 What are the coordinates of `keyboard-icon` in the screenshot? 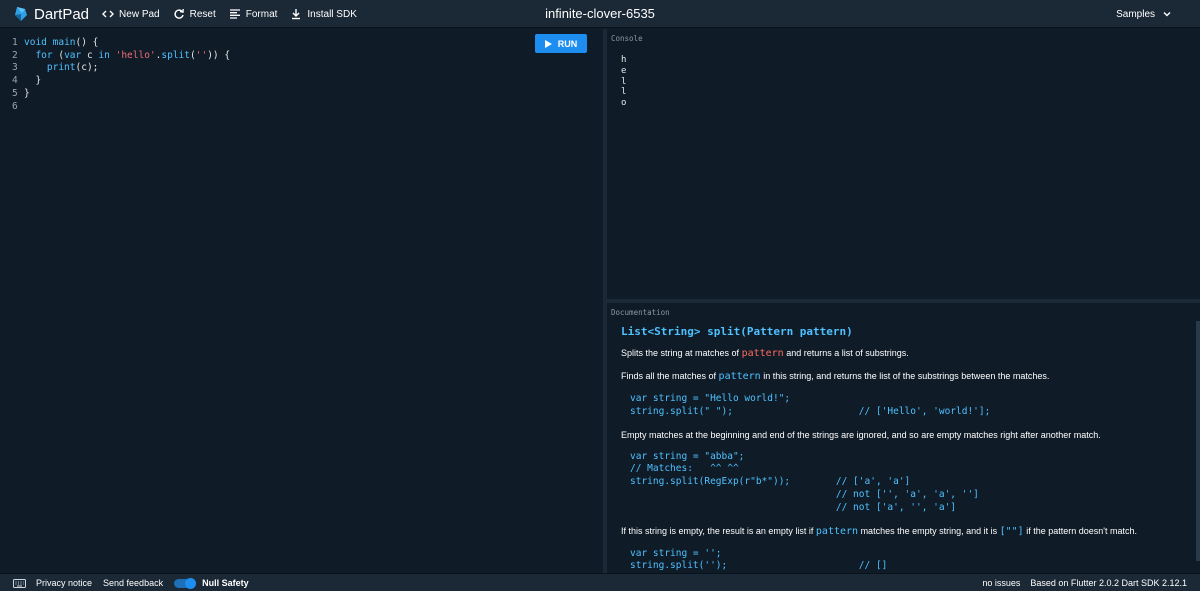 It's located at (19, 583).